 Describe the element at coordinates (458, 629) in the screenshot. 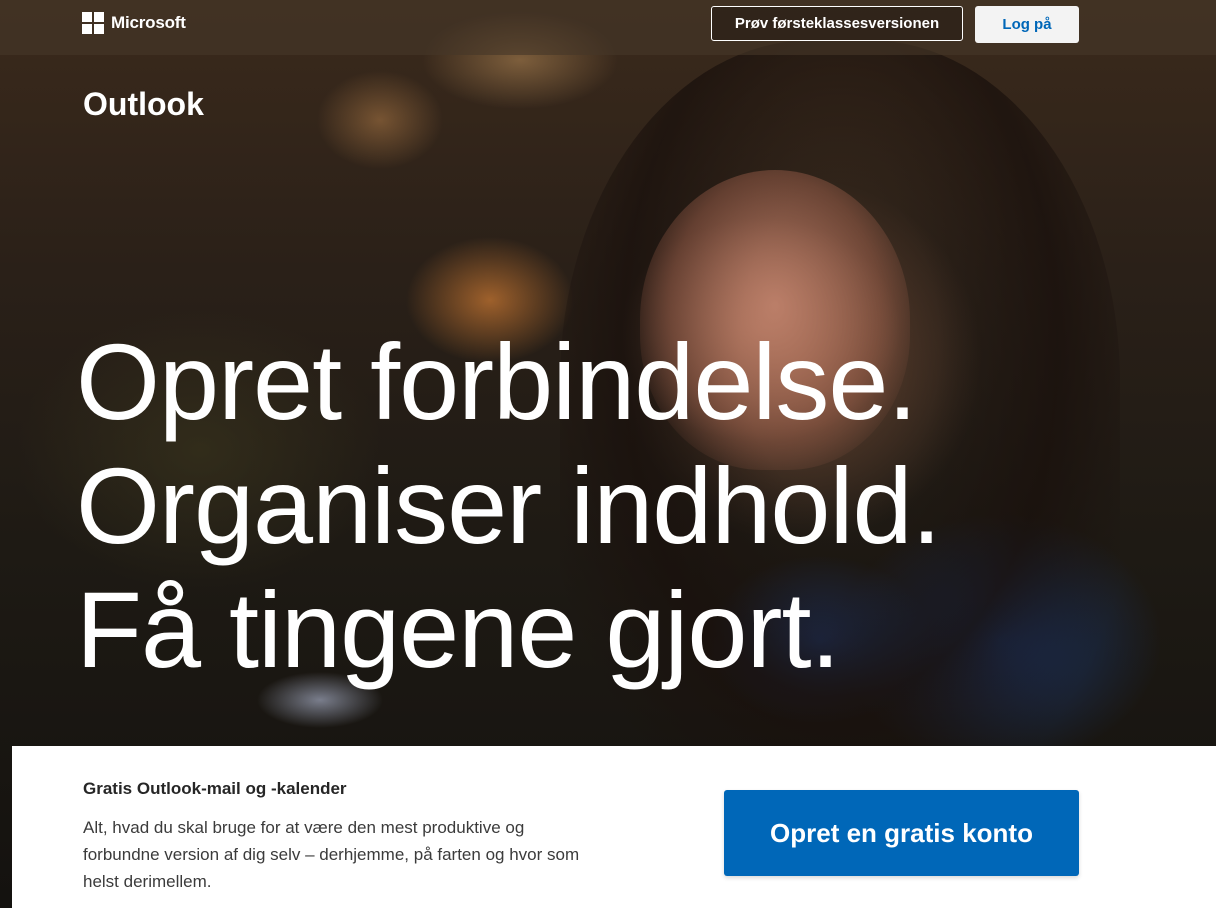

I see `headline-line-3: Få tingene gjort.` at that location.